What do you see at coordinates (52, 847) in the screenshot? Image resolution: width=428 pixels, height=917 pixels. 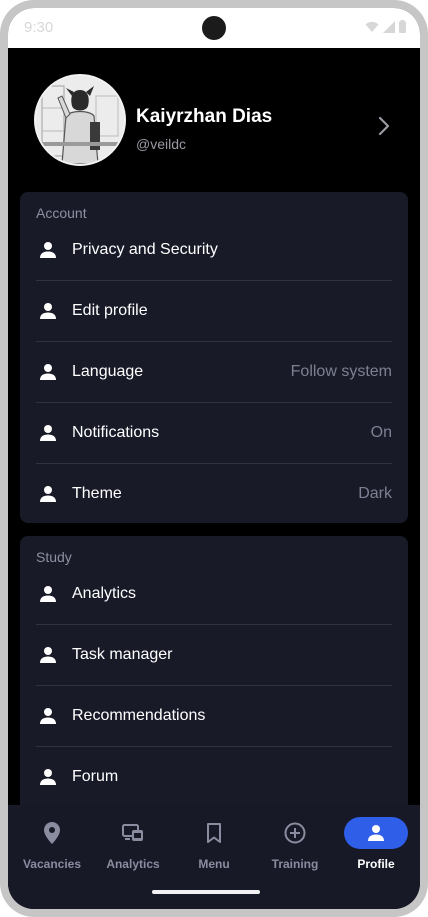 I see `nav-vacancies: Vacancies` at bounding box center [52, 847].